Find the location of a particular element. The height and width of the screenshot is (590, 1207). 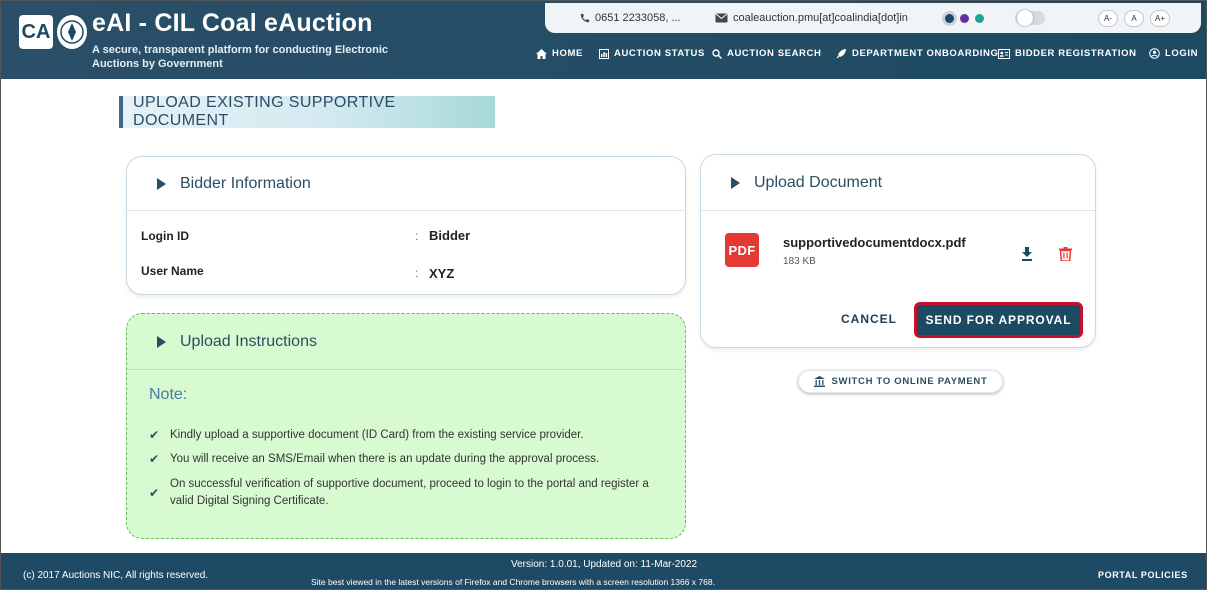

login-id-colon: : is located at coordinates (417, 236).